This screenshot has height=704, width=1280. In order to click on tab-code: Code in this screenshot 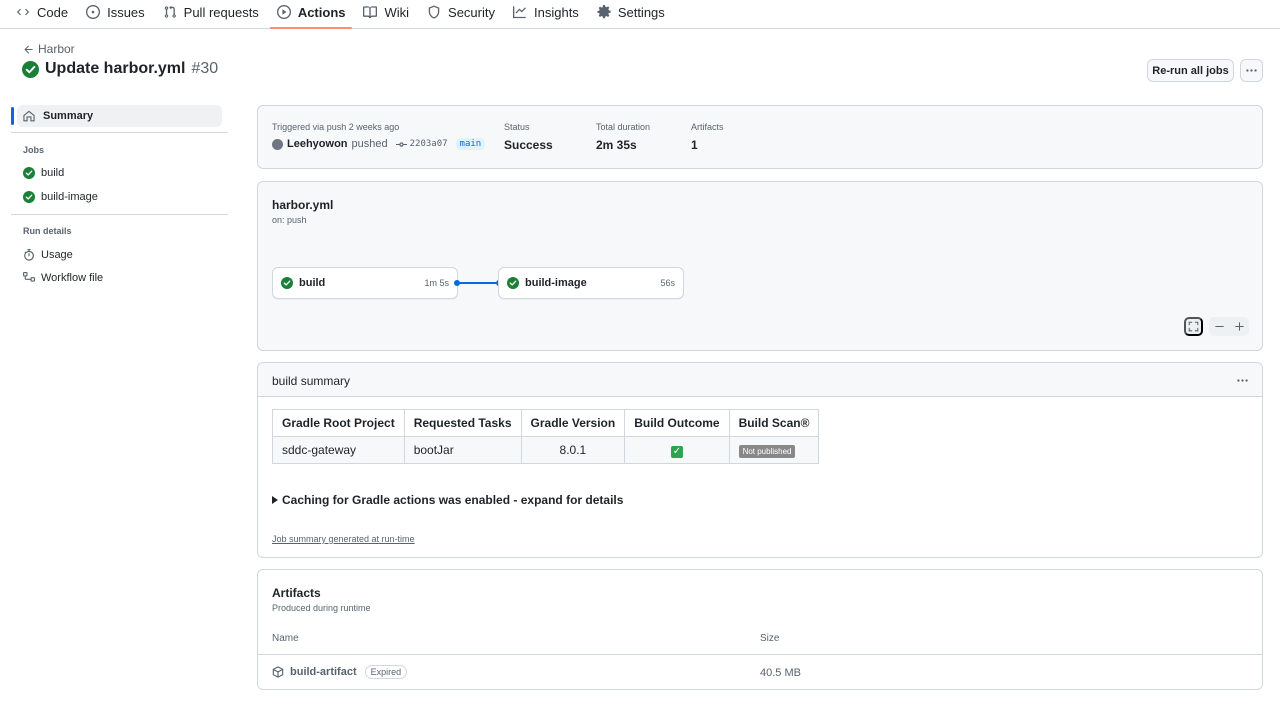, I will do `click(42, 12)`.